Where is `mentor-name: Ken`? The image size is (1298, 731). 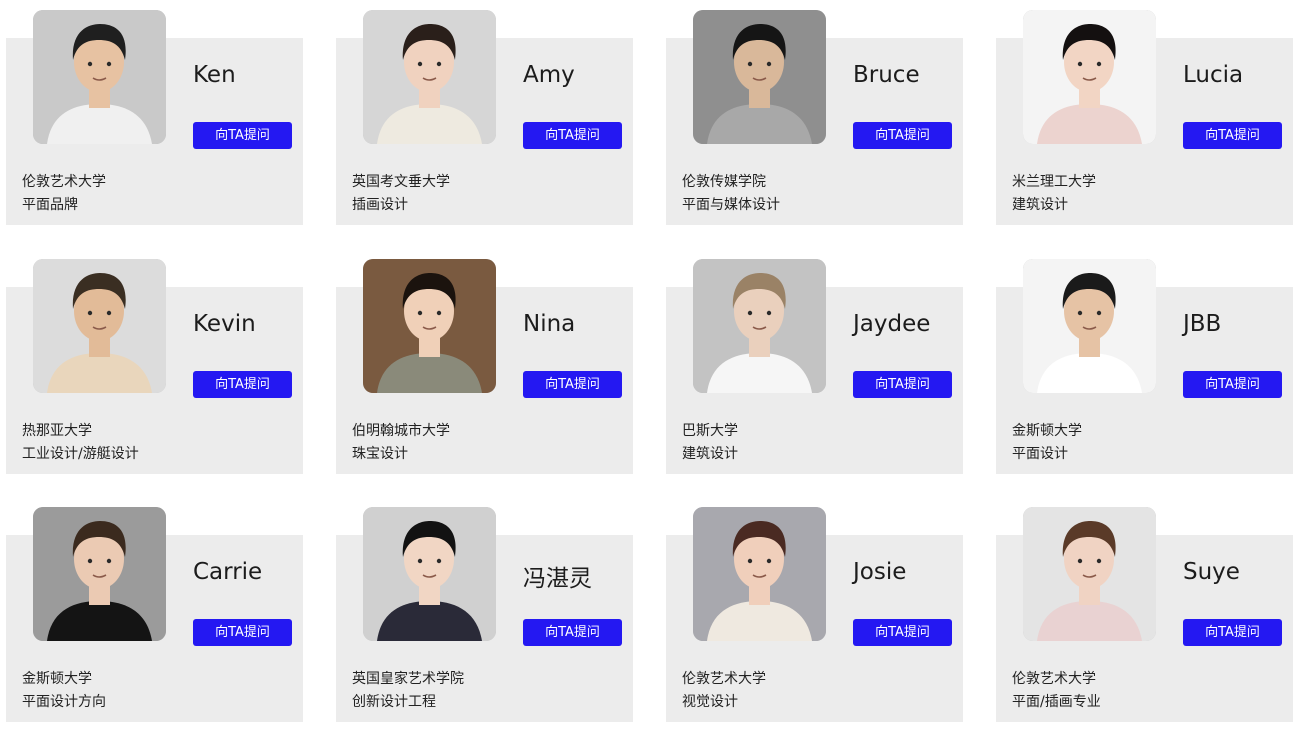 mentor-name: Ken is located at coordinates (214, 75).